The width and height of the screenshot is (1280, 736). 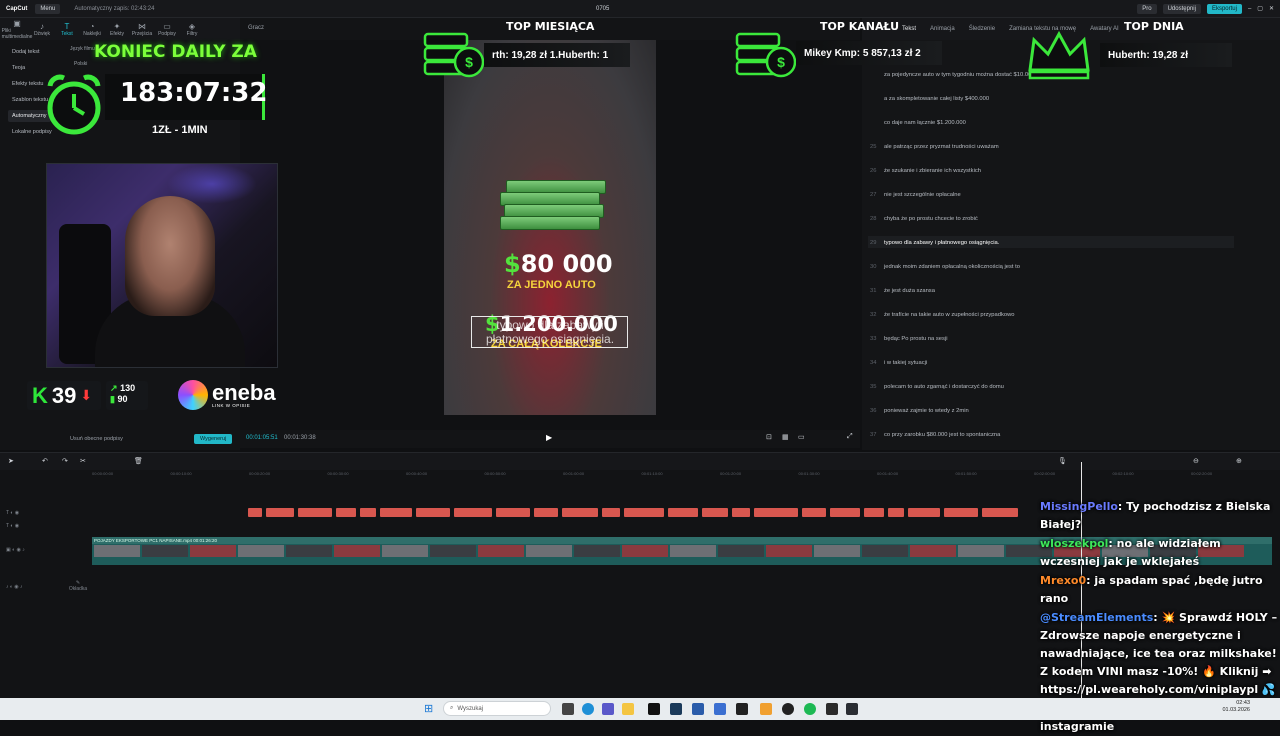 I want to click on menu-button: Menu, so click(x=48, y=8).